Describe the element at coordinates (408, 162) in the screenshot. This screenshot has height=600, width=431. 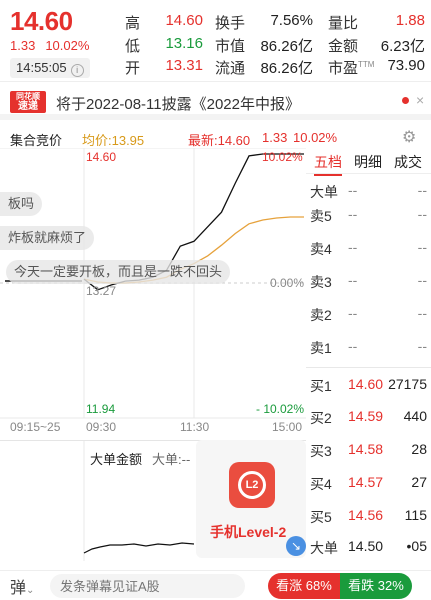
I see `tab-trades: 成交` at that location.